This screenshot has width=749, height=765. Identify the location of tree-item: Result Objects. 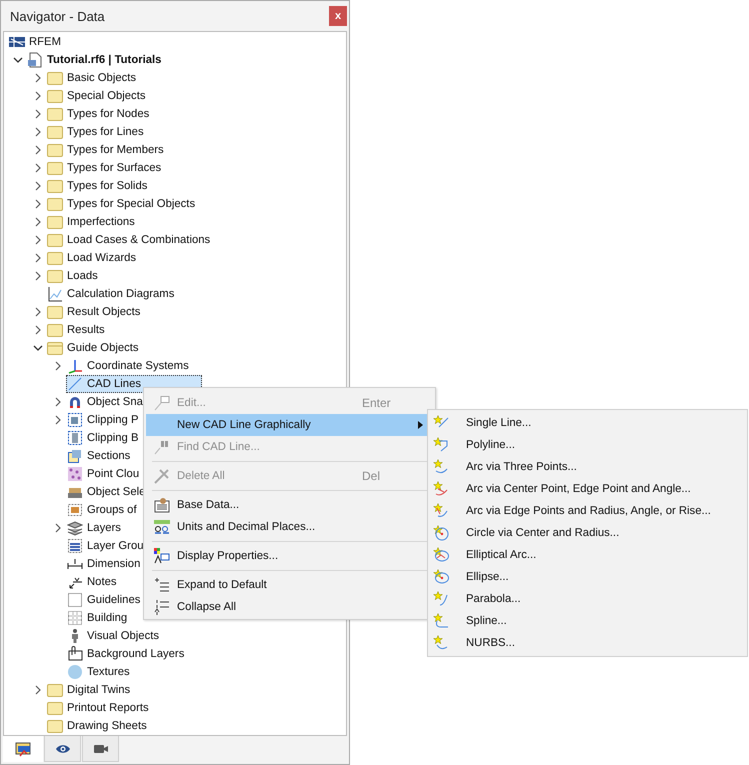
(94, 312).